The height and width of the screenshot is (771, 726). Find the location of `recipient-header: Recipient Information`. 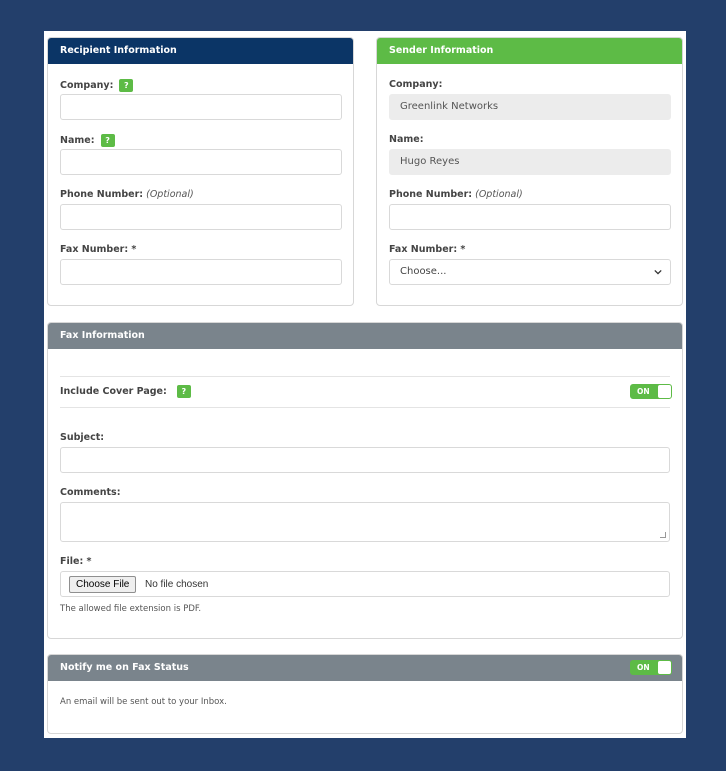

recipient-header: Recipient Information is located at coordinates (200, 51).